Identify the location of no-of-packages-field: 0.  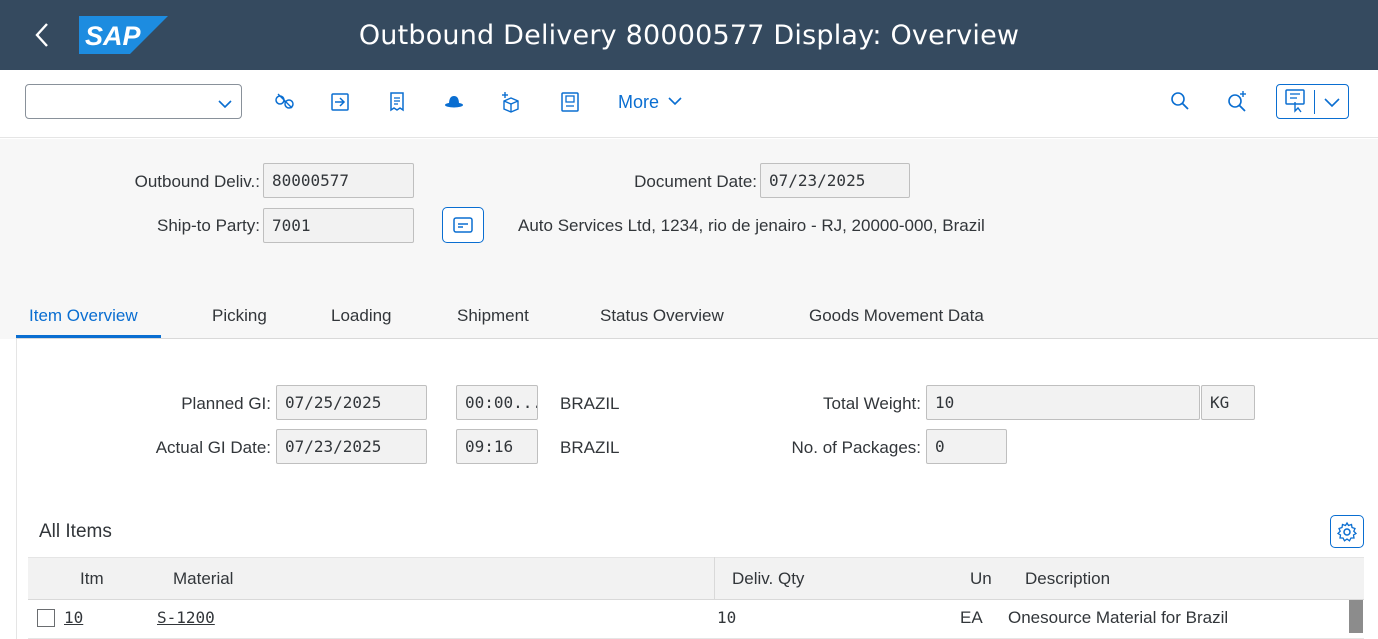
(966, 446).